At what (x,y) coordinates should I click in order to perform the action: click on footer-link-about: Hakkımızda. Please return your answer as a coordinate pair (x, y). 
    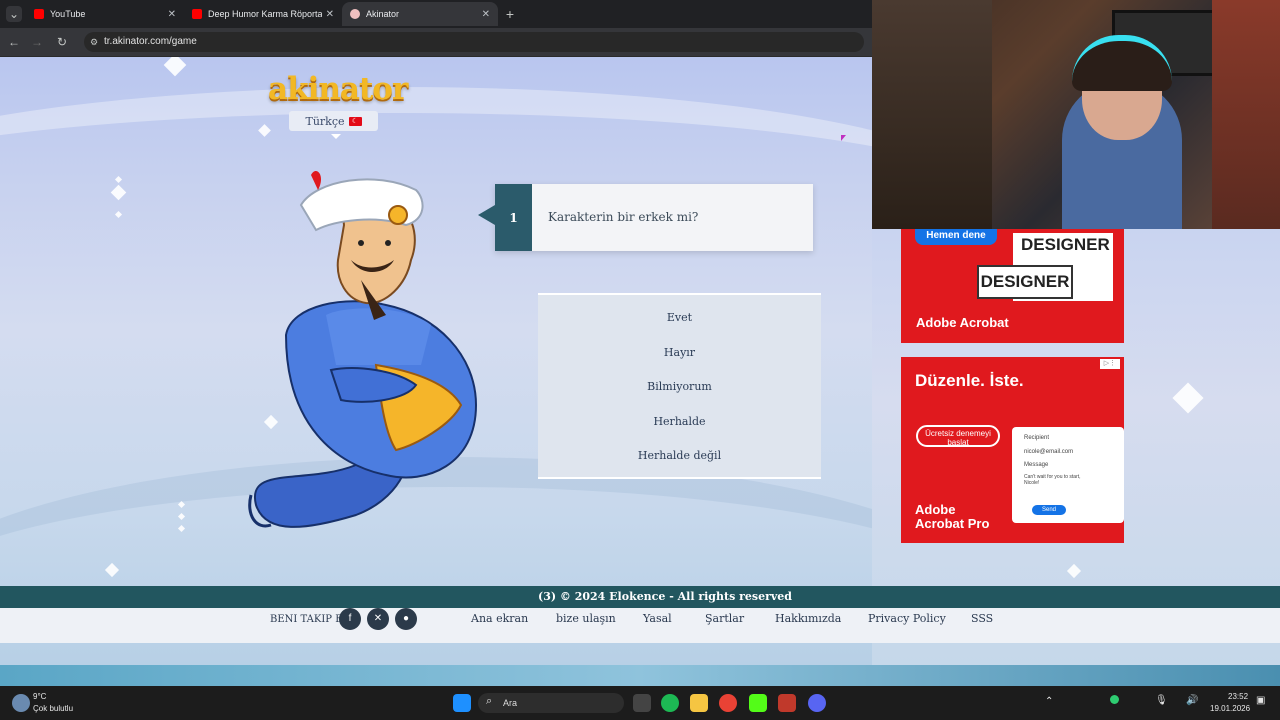
    Looking at the image, I should click on (808, 618).